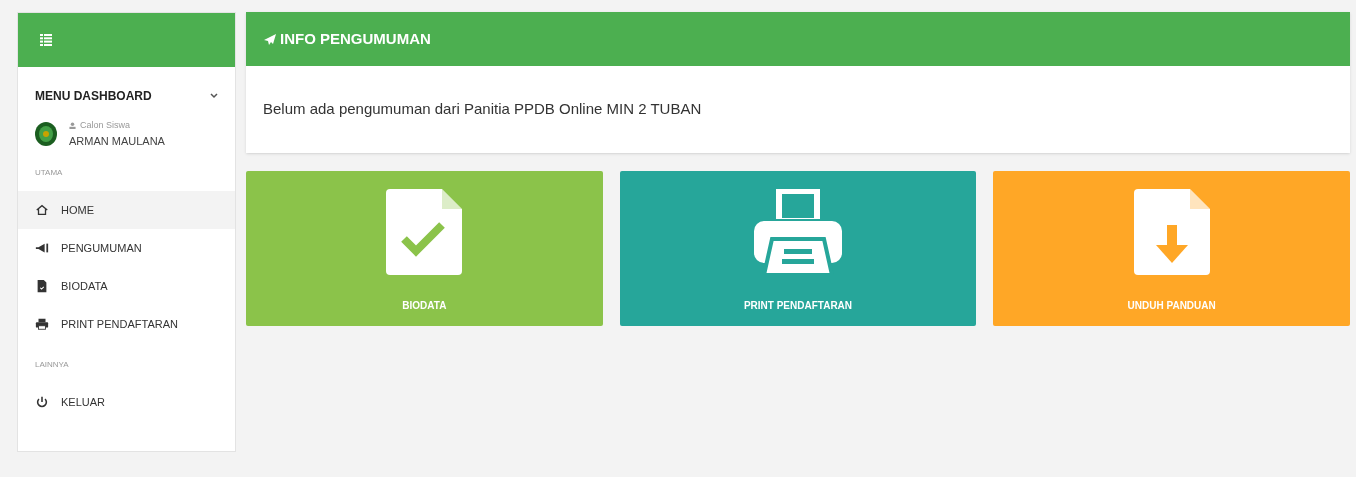 This screenshot has width=1356, height=477. I want to click on user-name: ARMAN MAULANA, so click(117, 141).